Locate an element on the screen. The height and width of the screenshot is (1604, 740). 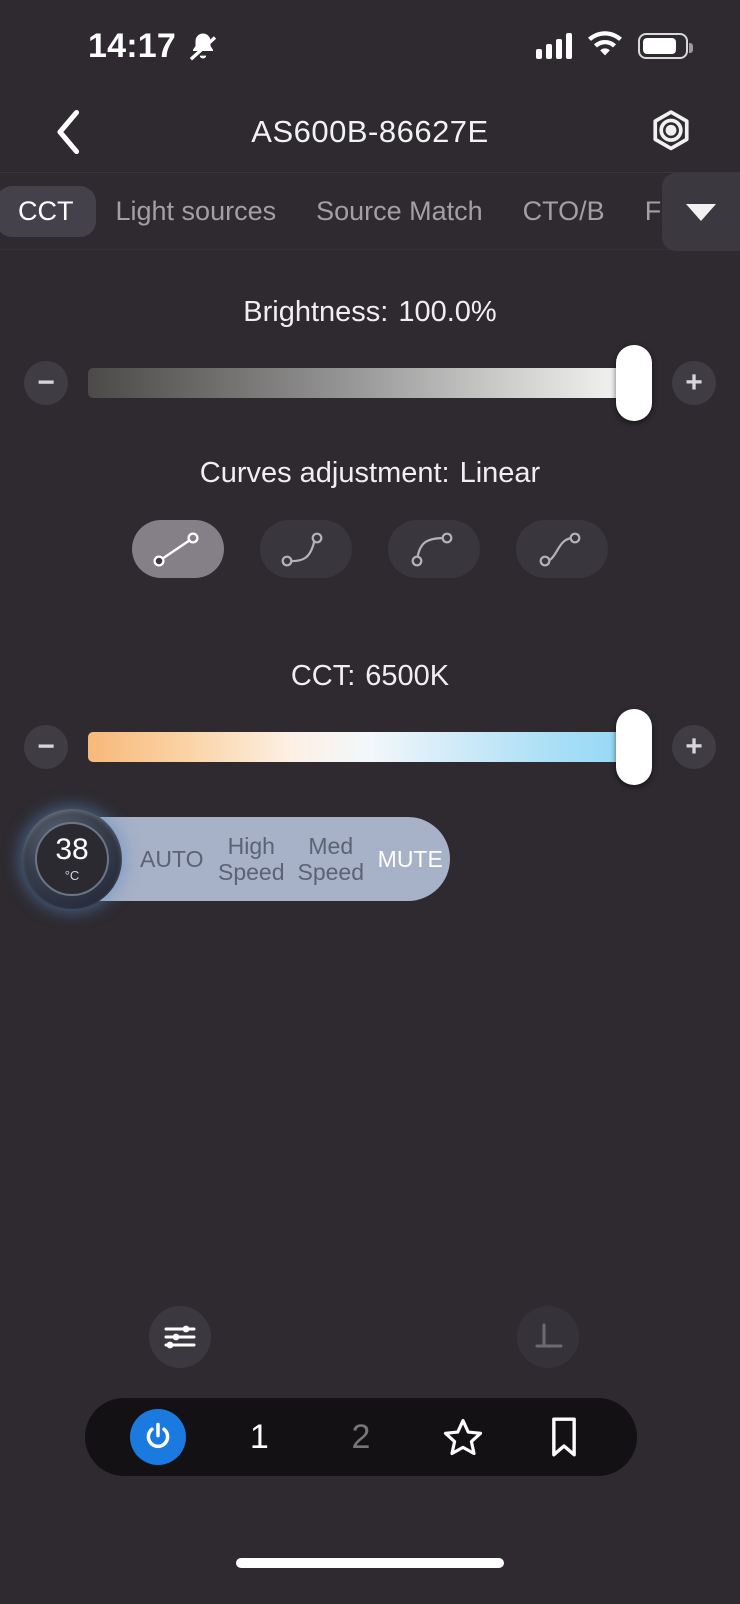
tab-source-match: Source Match is located at coordinates (399, 211).